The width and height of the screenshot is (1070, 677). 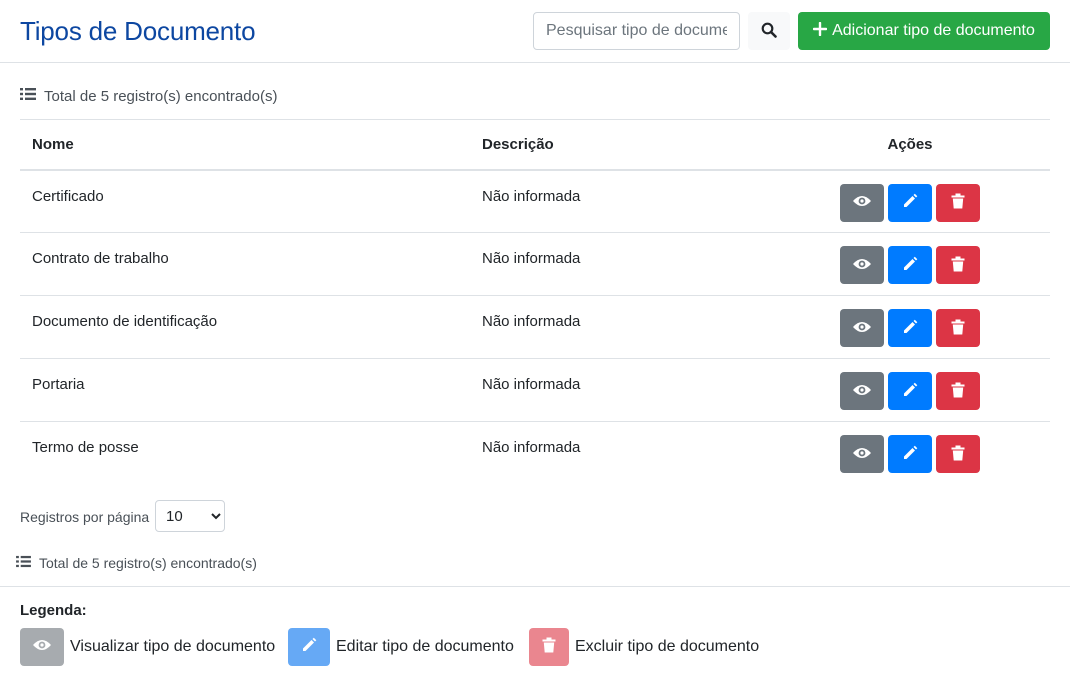 I want to click on table-row: Contrato de trabalho Não informada, so click(x=535, y=264).